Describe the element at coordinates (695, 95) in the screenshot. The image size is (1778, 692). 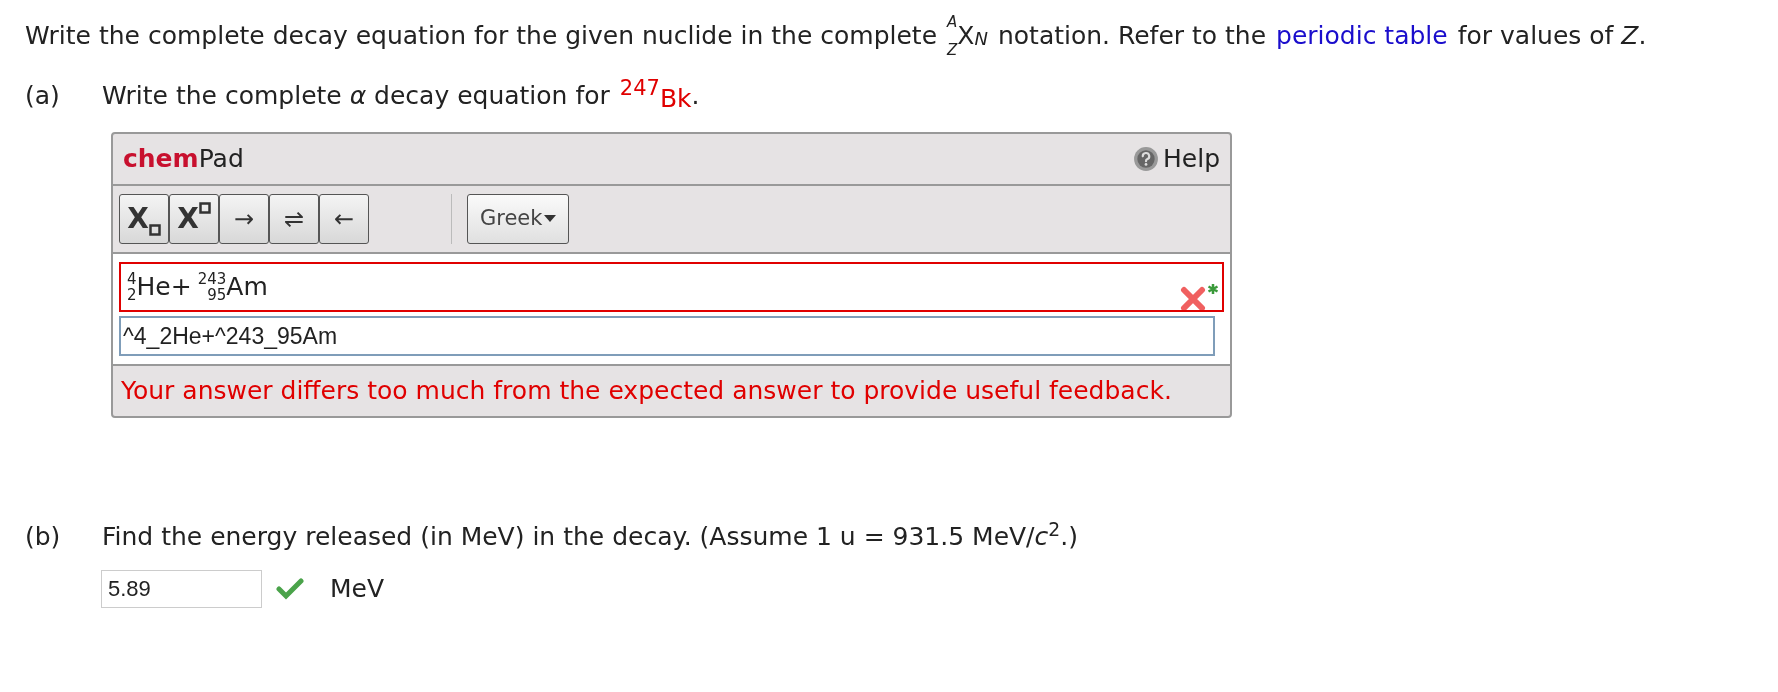
I see `period-text: .` at that location.